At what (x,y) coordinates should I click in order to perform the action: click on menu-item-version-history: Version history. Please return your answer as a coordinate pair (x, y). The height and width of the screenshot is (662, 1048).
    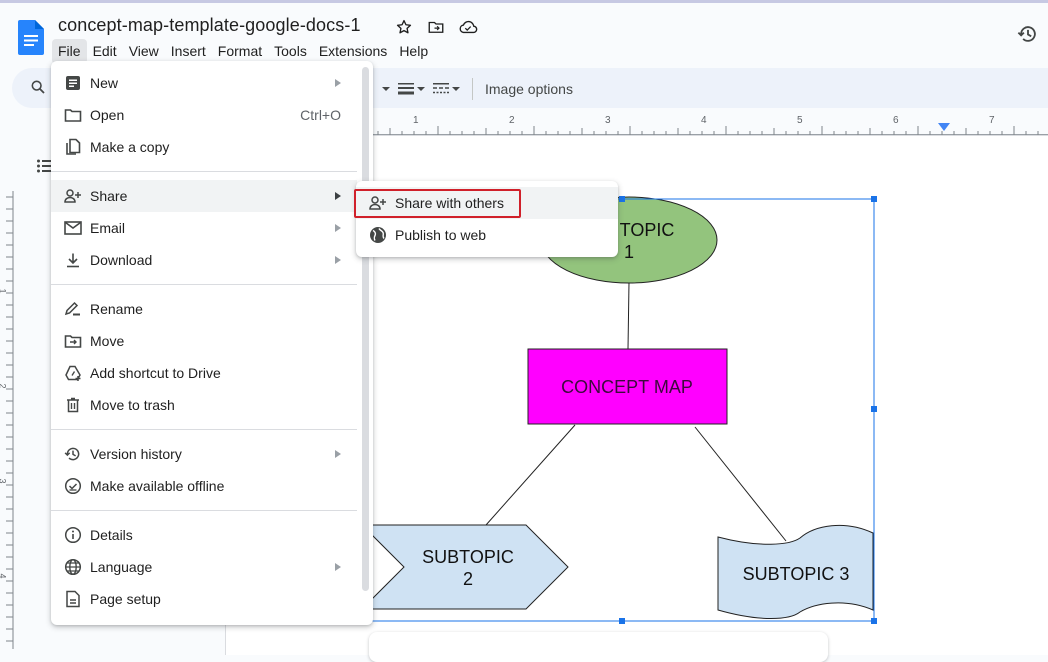
    Looking at the image, I should click on (204, 454).